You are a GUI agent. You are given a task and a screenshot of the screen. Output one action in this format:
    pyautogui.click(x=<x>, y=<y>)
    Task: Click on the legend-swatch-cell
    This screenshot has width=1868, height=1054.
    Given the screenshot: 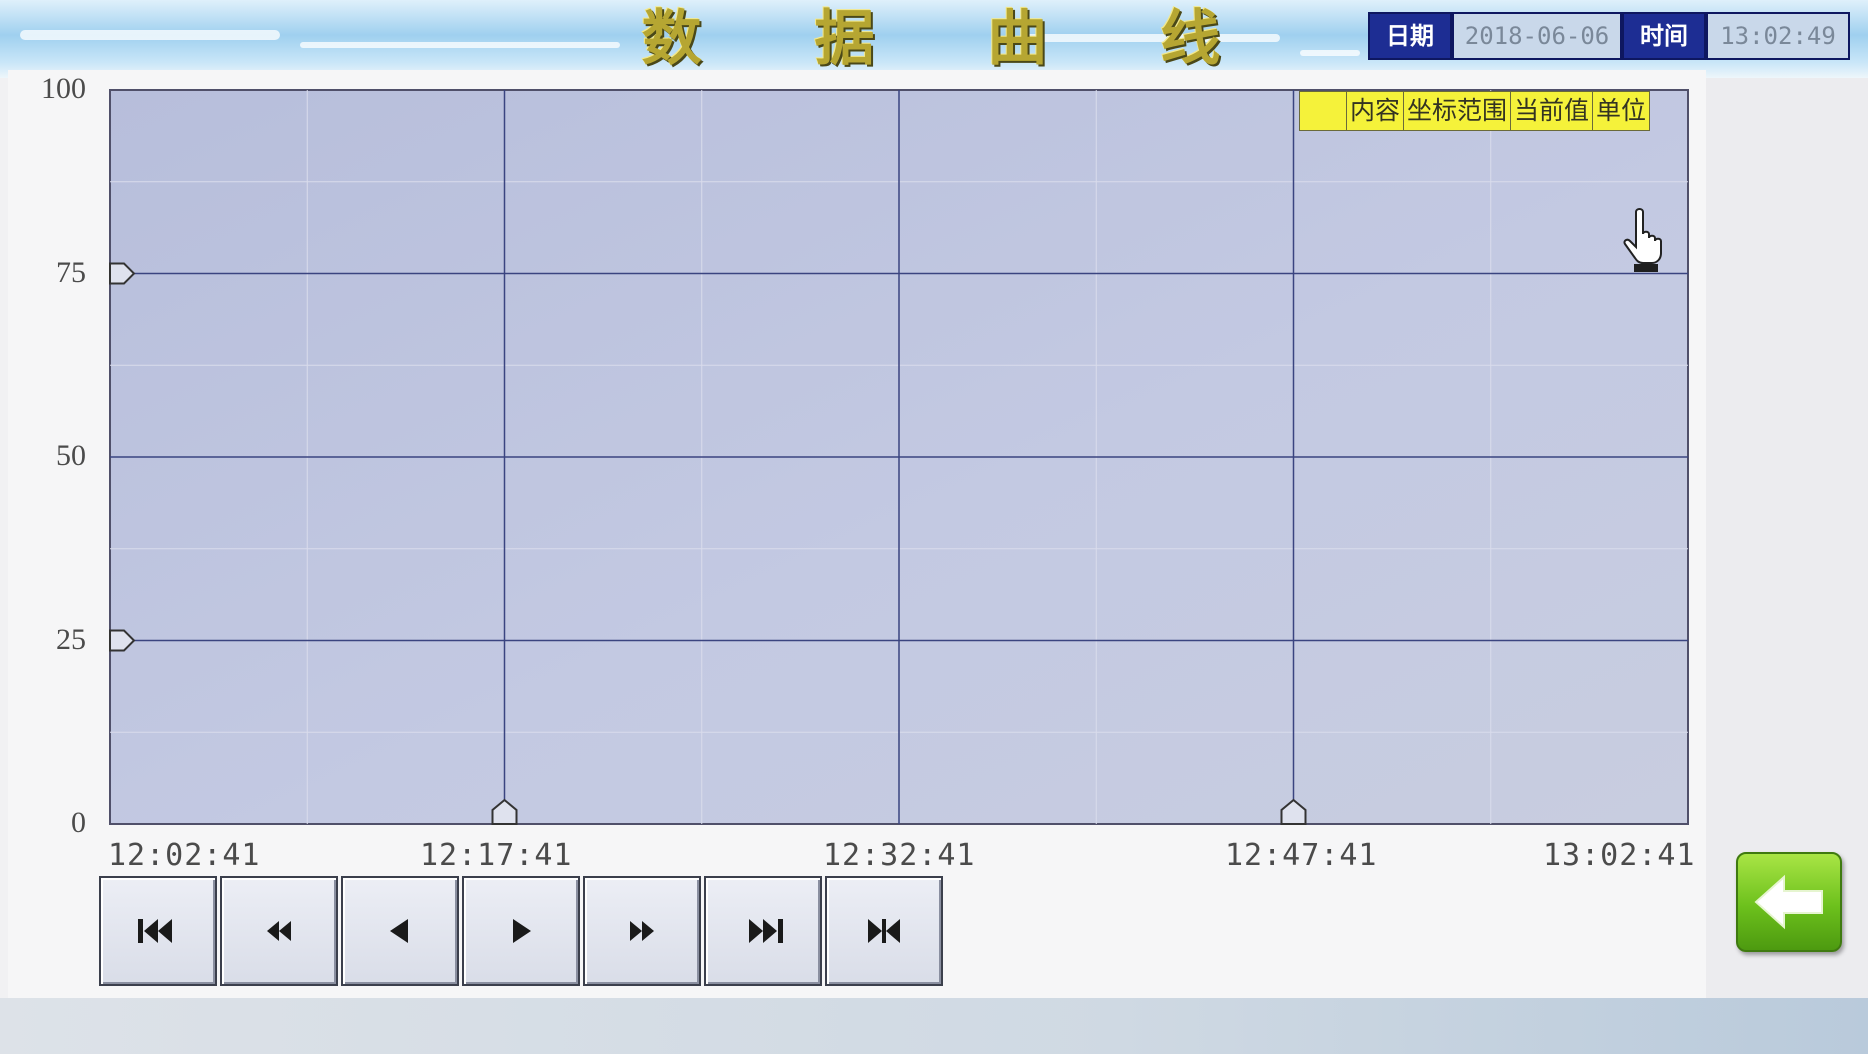 What is the action you would take?
    pyautogui.click(x=1323, y=111)
    